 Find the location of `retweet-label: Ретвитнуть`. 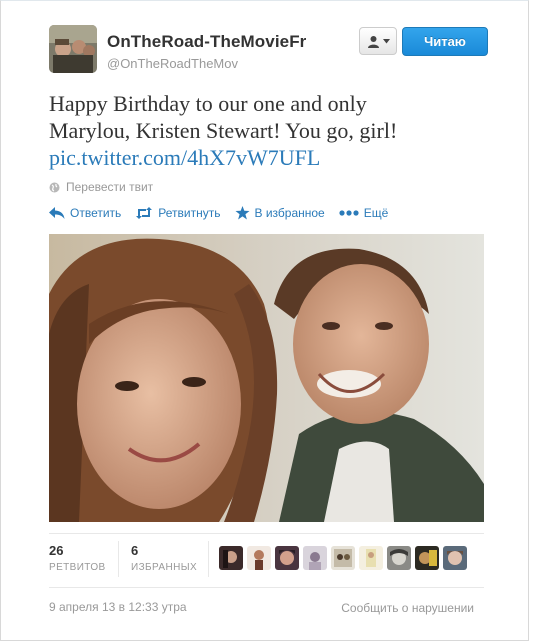

retweet-label: Ретвитнуть is located at coordinates (189, 213).